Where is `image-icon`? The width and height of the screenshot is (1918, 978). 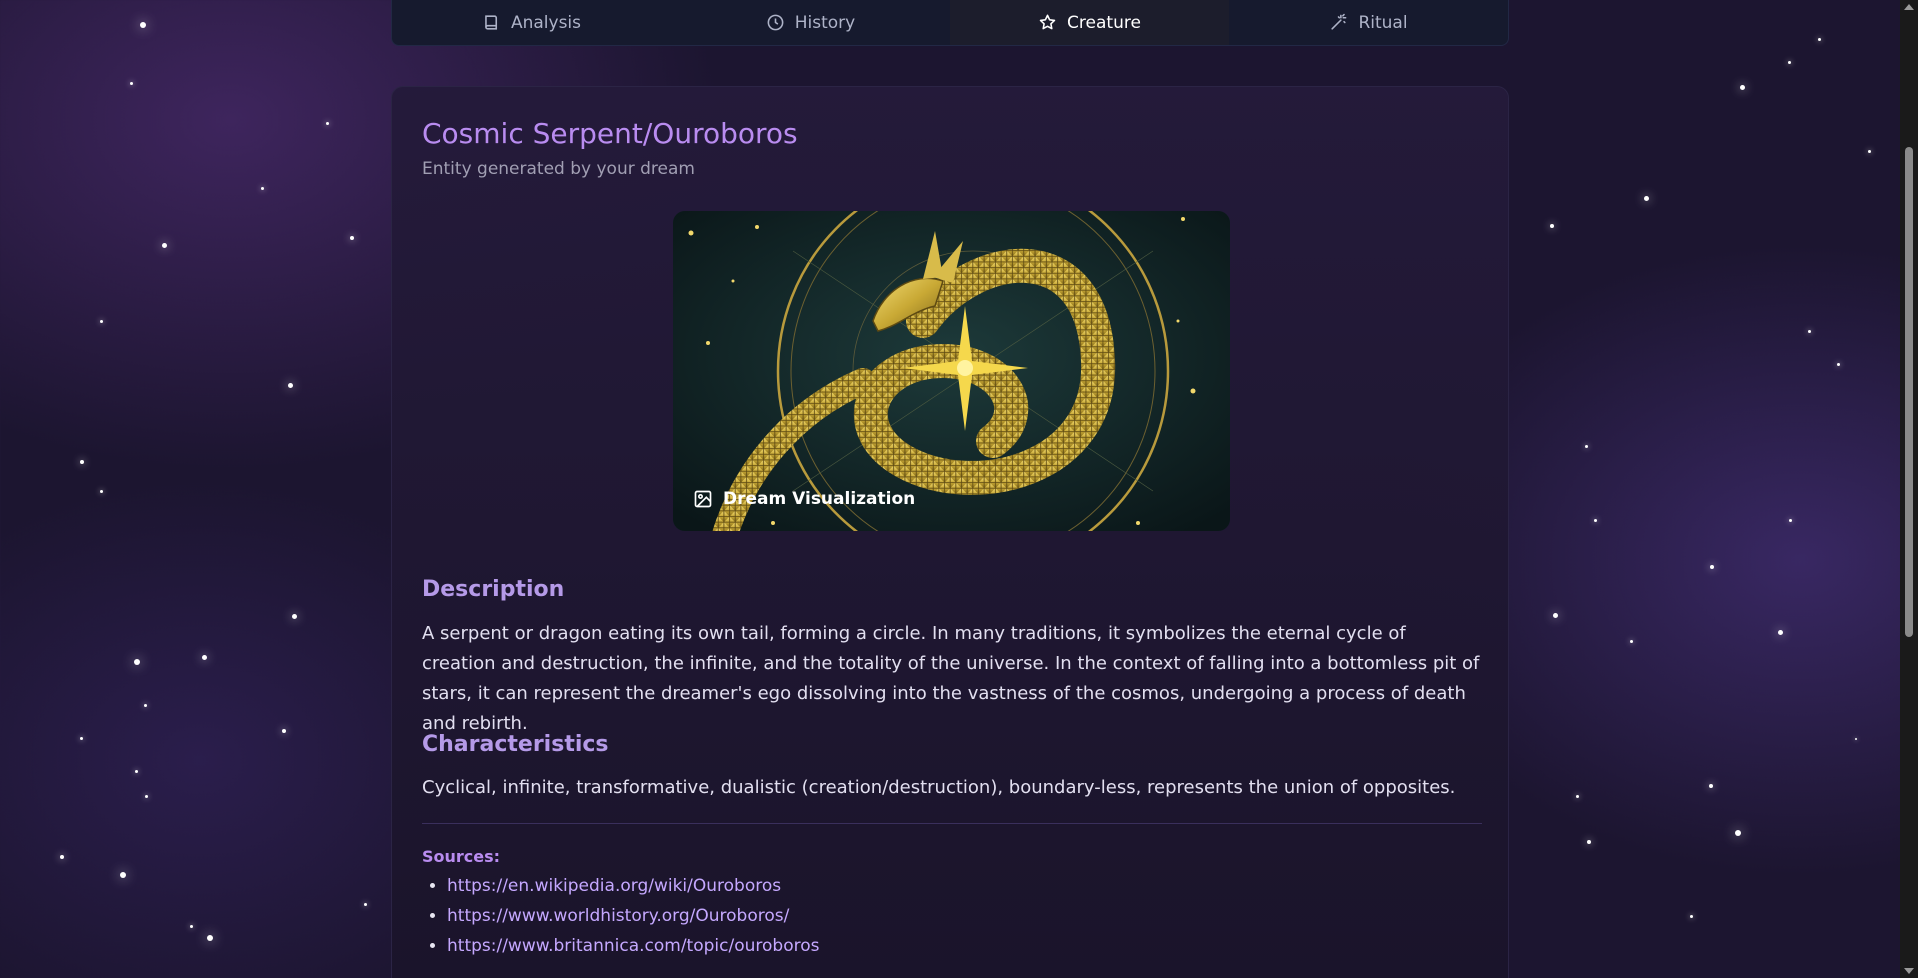
image-icon is located at coordinates (703, 499).